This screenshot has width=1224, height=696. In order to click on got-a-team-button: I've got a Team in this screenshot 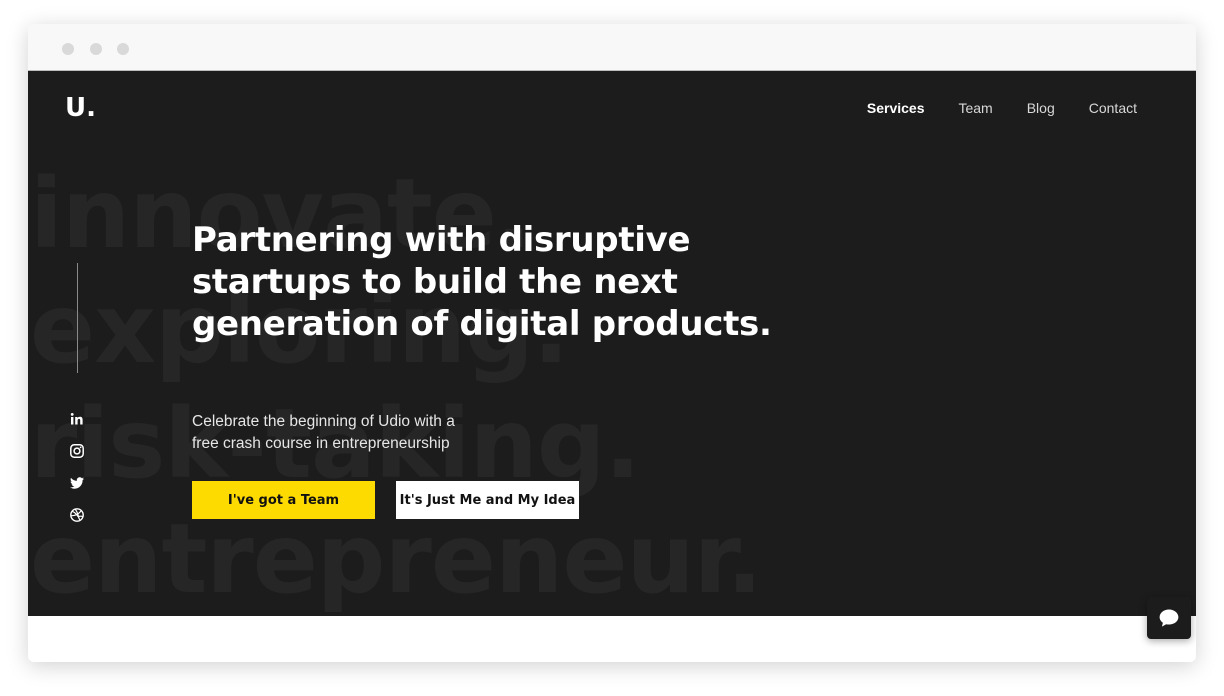, I will do `click(283, 500)`.